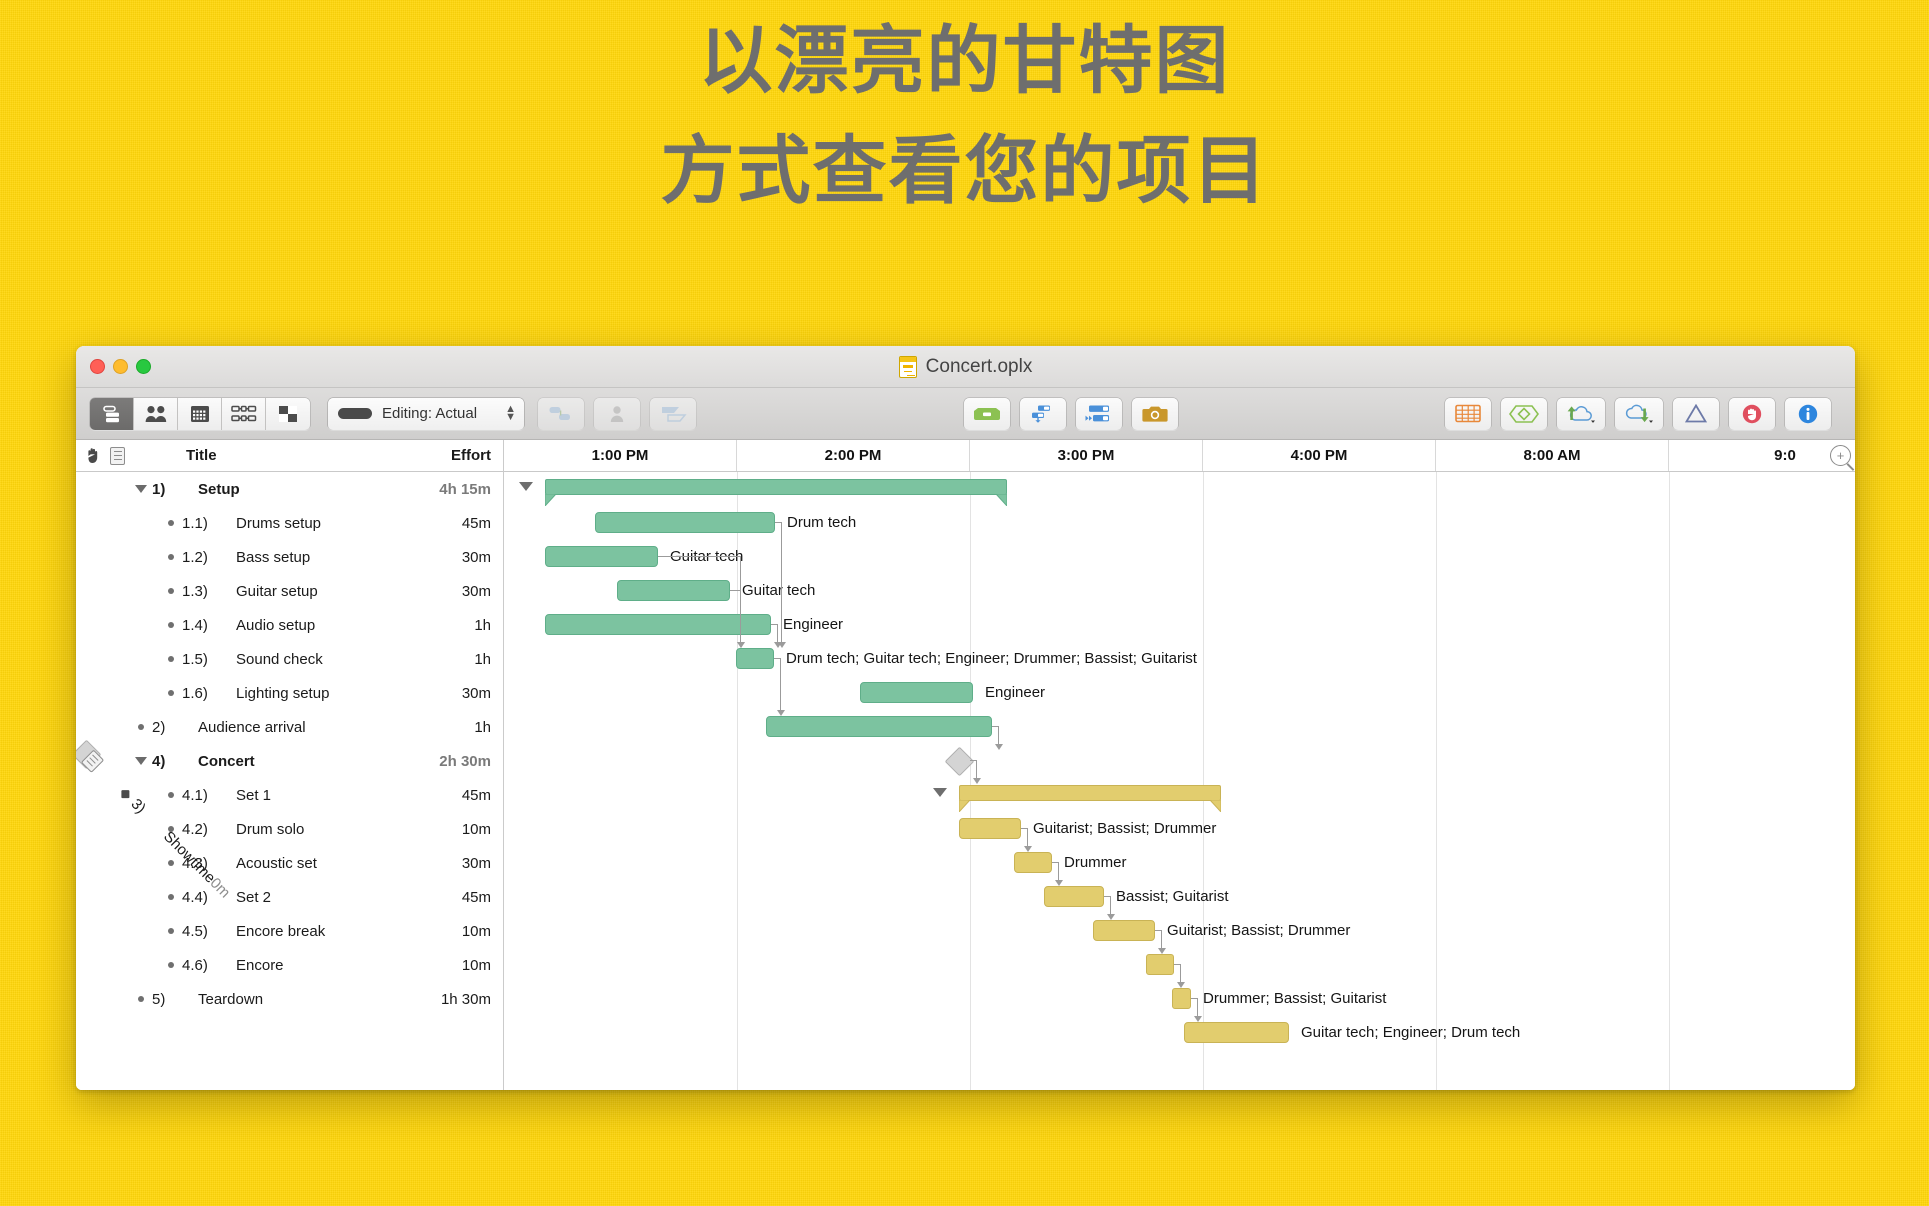 This screenshot has height=1206, width=1929. Describe the element at coordinates (450, 455) in the screenshot. I see `column-header-effort: Effort` at that location.